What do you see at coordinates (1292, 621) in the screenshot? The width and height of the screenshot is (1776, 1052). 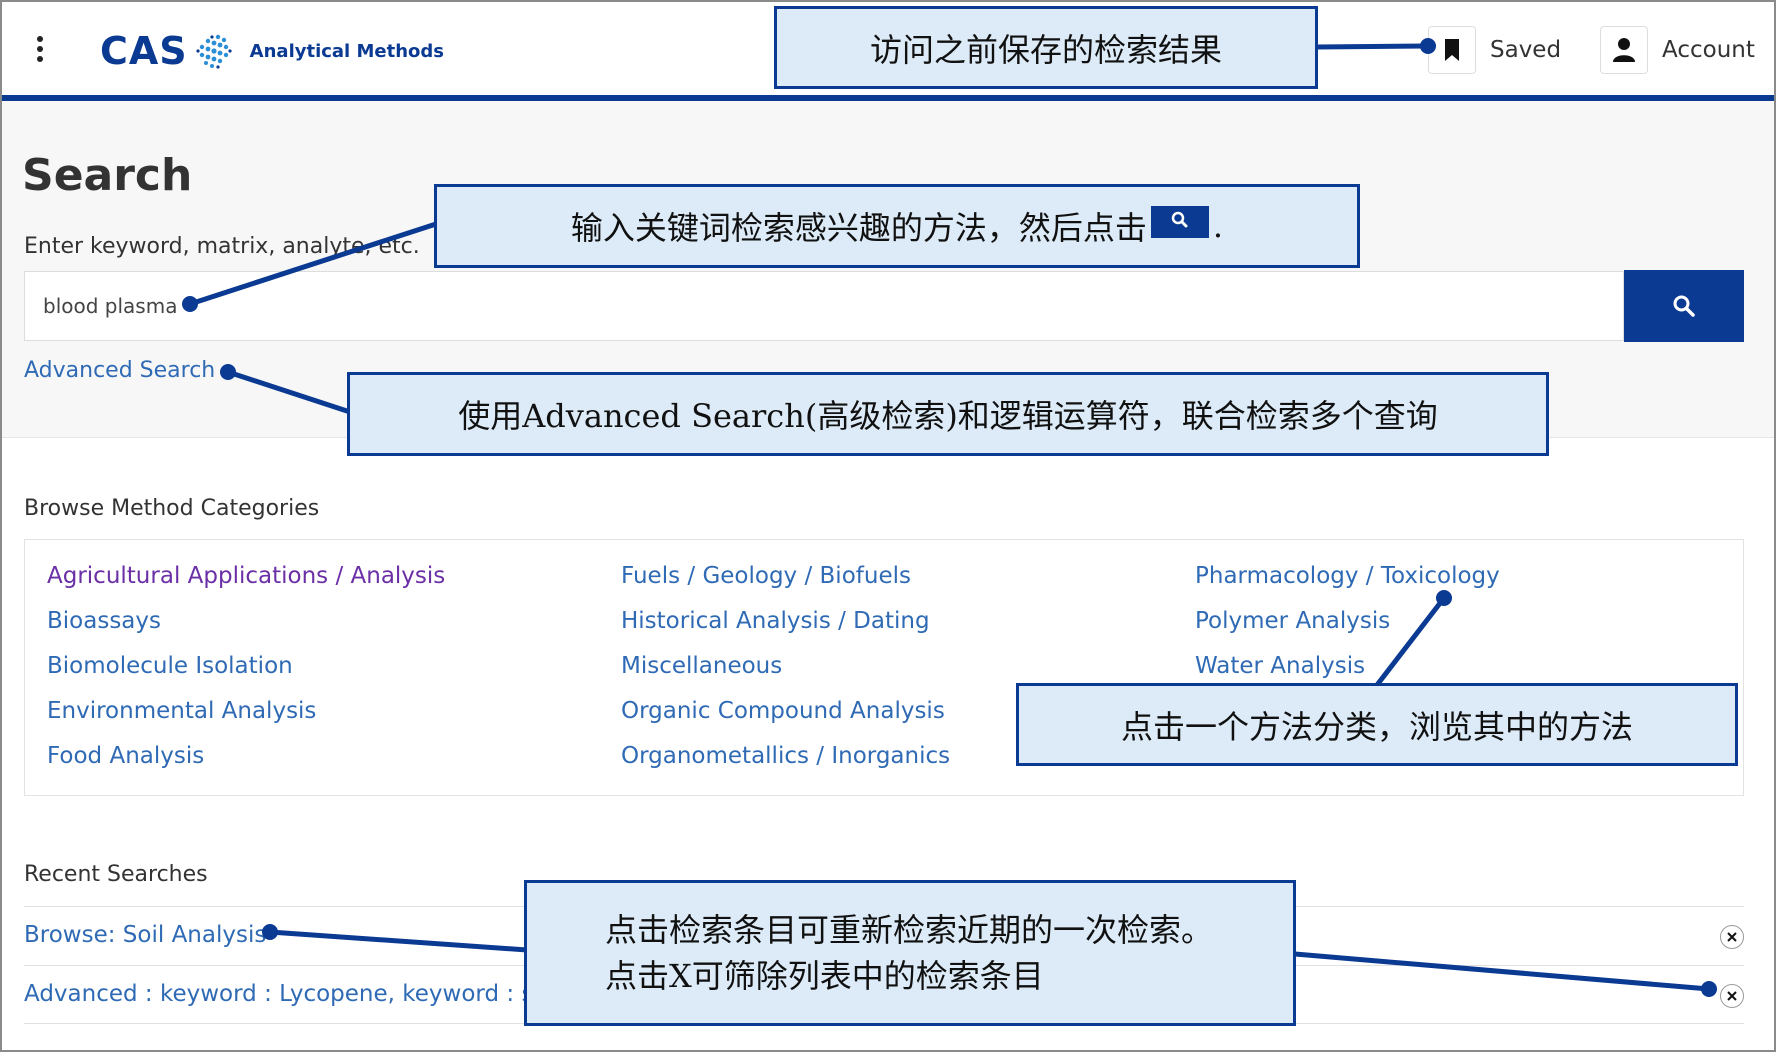 I see `category-link: Polymer Analysis` at bounding box center [1292, 621].